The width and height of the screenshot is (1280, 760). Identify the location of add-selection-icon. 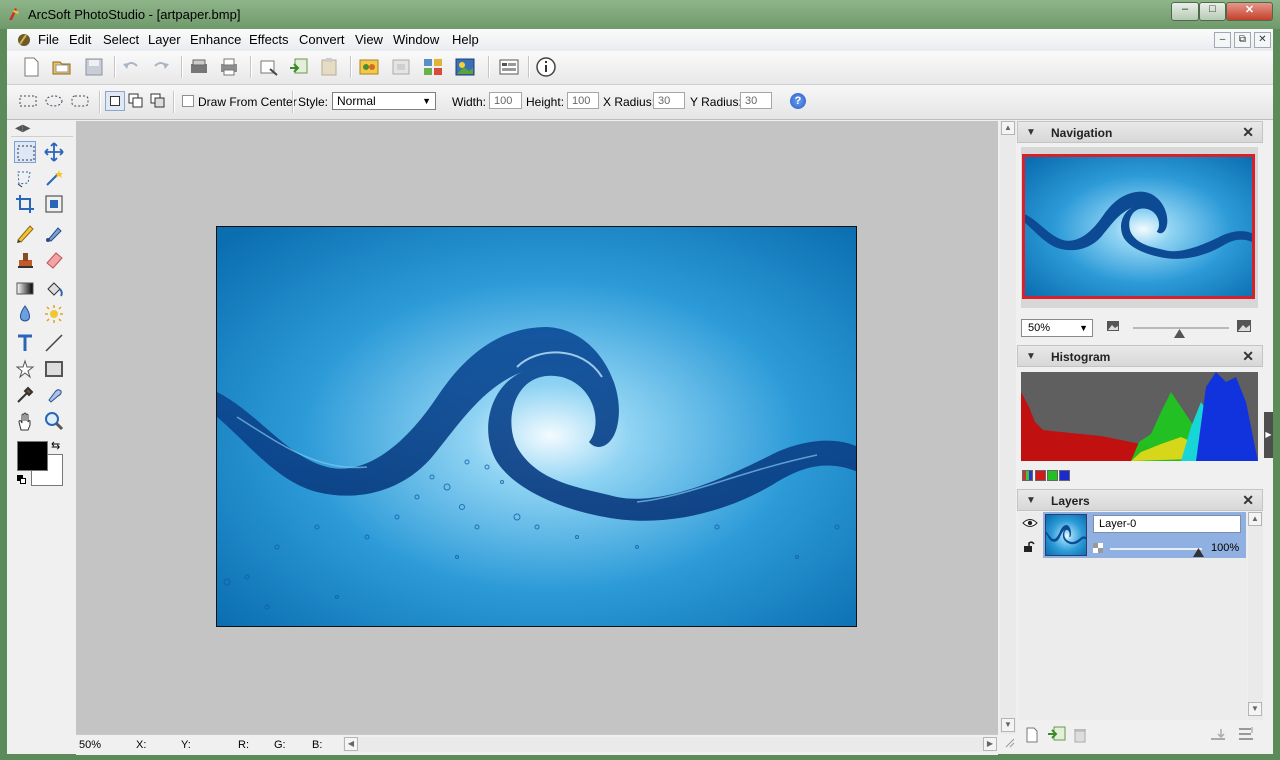
(136, 101).